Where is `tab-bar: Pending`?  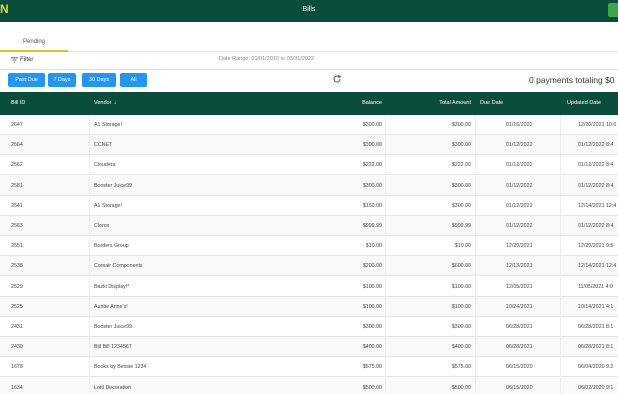 tab-bar: Pending is located at coordinates (309, 37).